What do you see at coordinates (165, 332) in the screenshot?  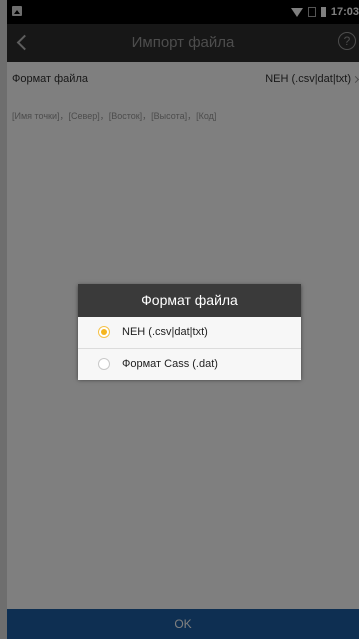 I see `option-label: NEH (.csv|dat|txt)` at bounding box center [165, 332].